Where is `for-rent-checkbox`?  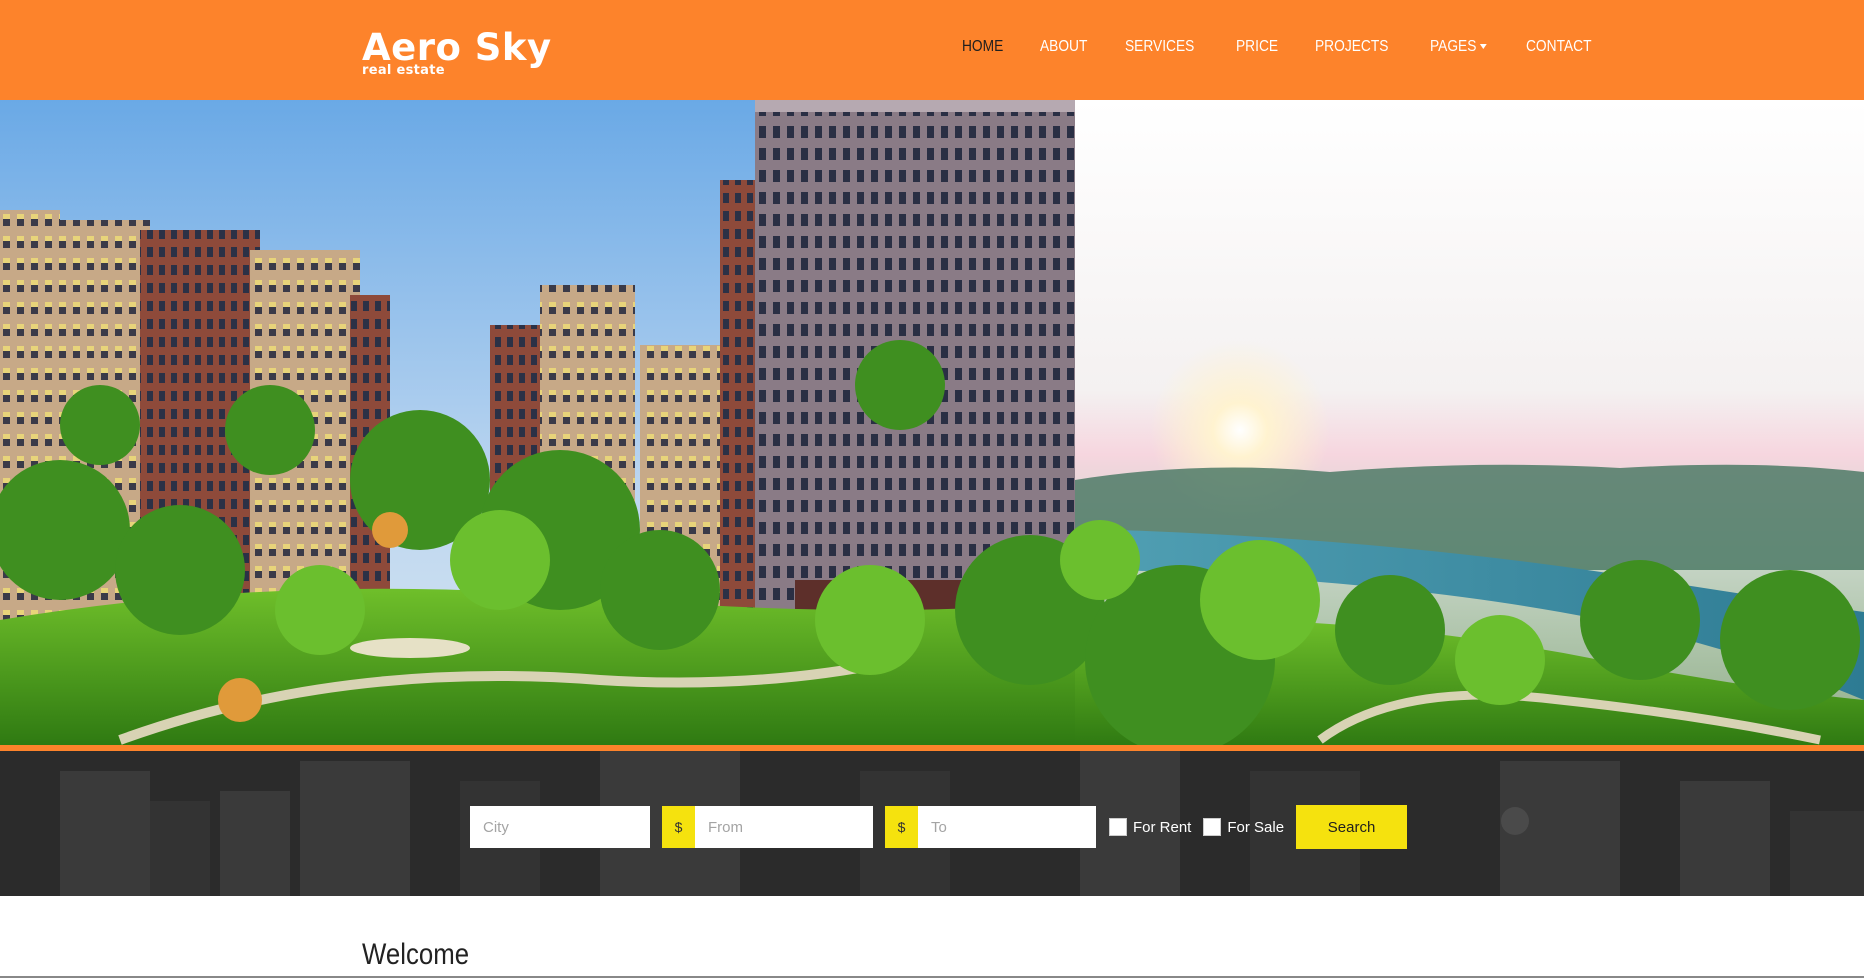
for-rent-checkbox is located at coordinates (1118, 827).